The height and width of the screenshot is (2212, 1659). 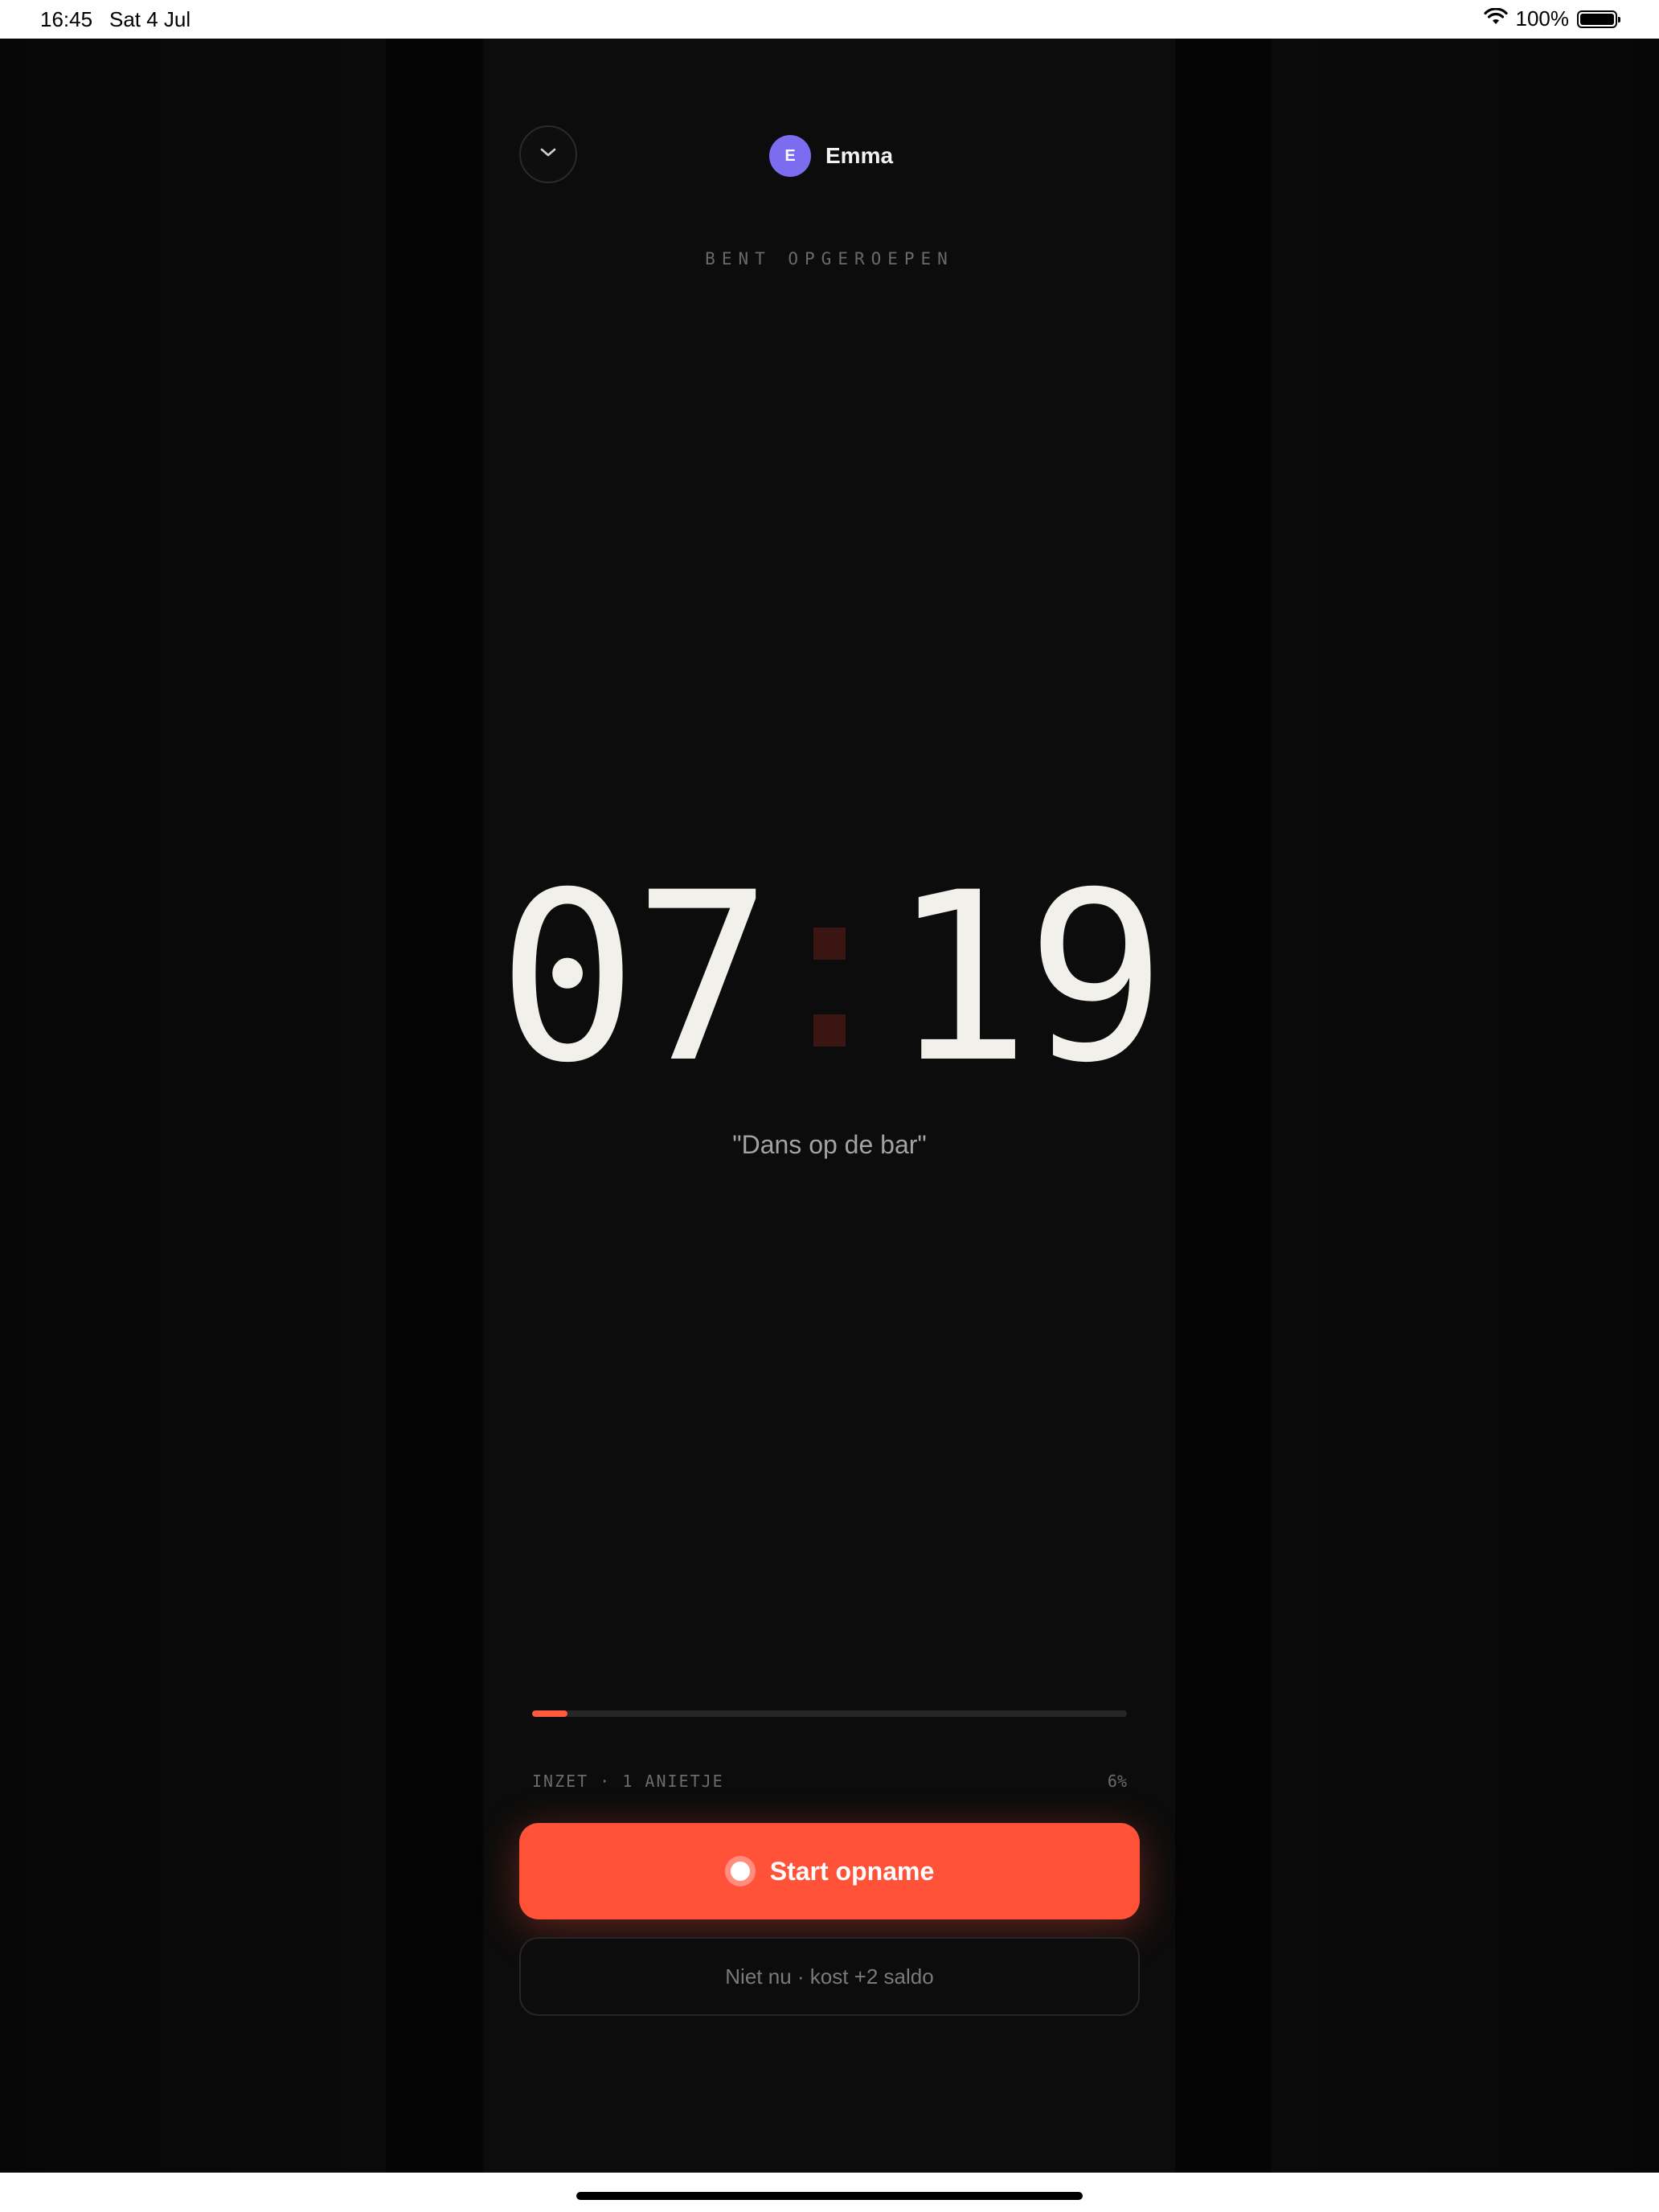 What do you see at coordinates (829, 988) in the screenshot?
I see `timer-separator` at bounding box center [829, 988].